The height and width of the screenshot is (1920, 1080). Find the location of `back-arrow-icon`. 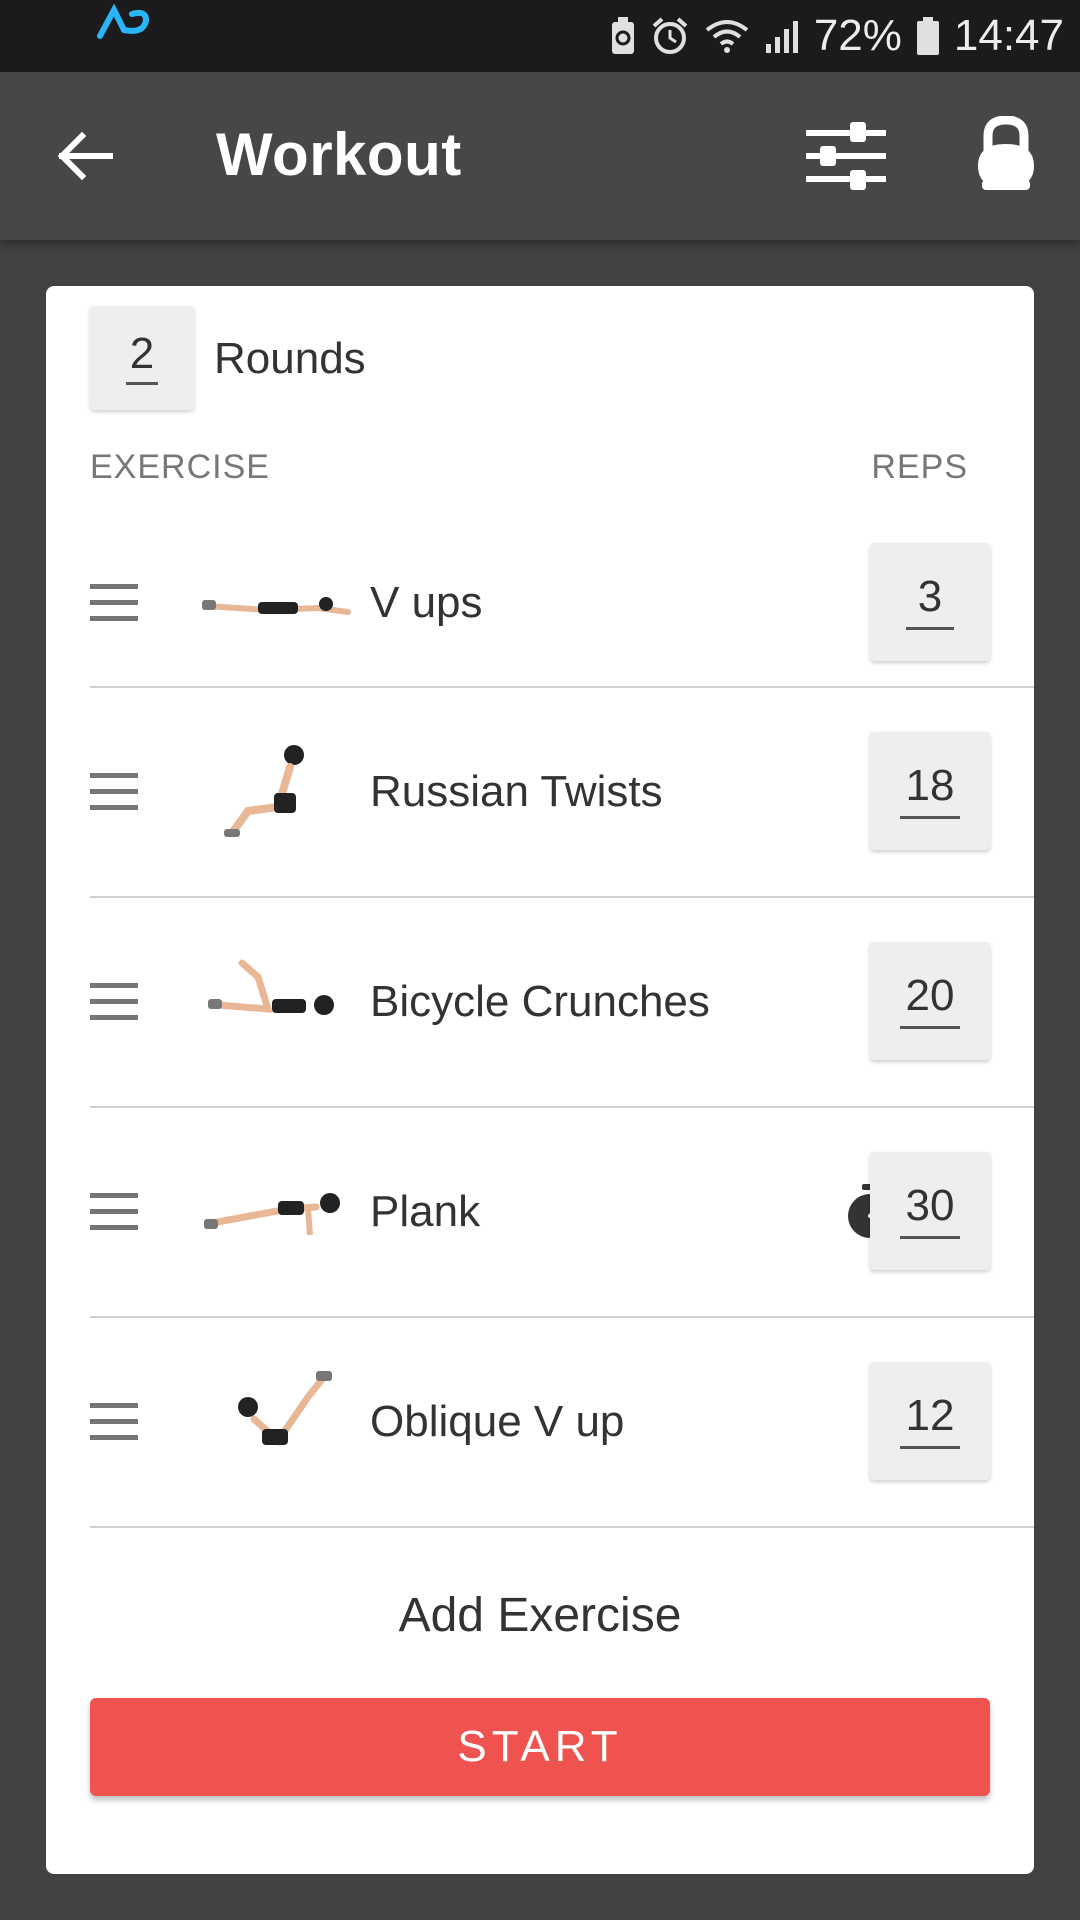

back-arrow-icon is located at coordinates (84, 156).